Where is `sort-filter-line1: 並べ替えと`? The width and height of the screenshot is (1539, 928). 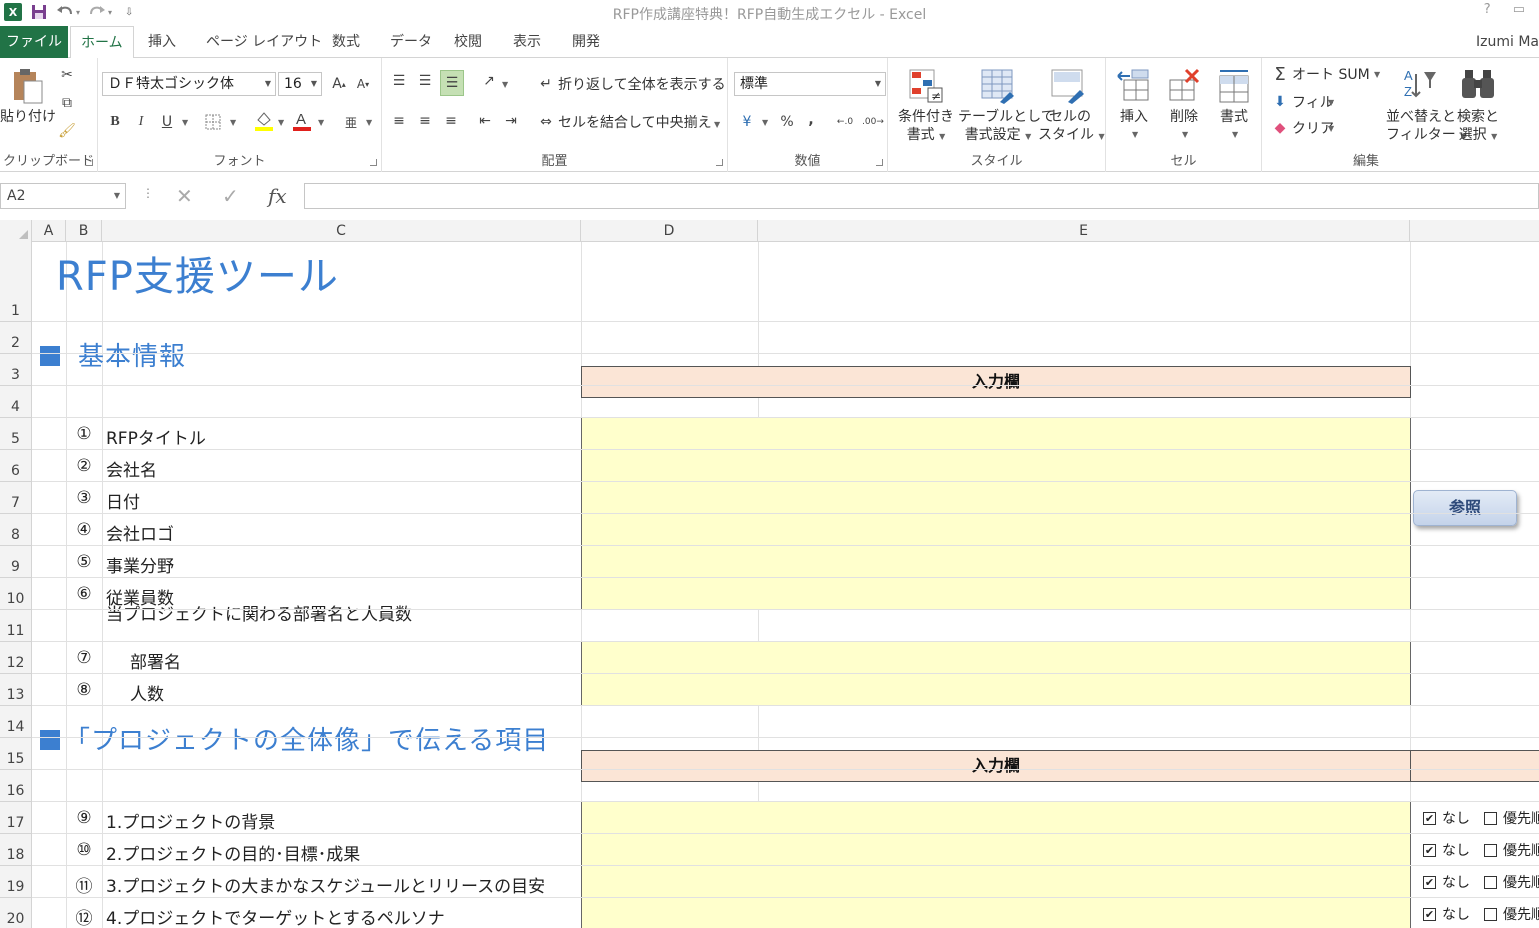 sort-filter-line1: 並べ替えと is located at coordinates (1421, 117).